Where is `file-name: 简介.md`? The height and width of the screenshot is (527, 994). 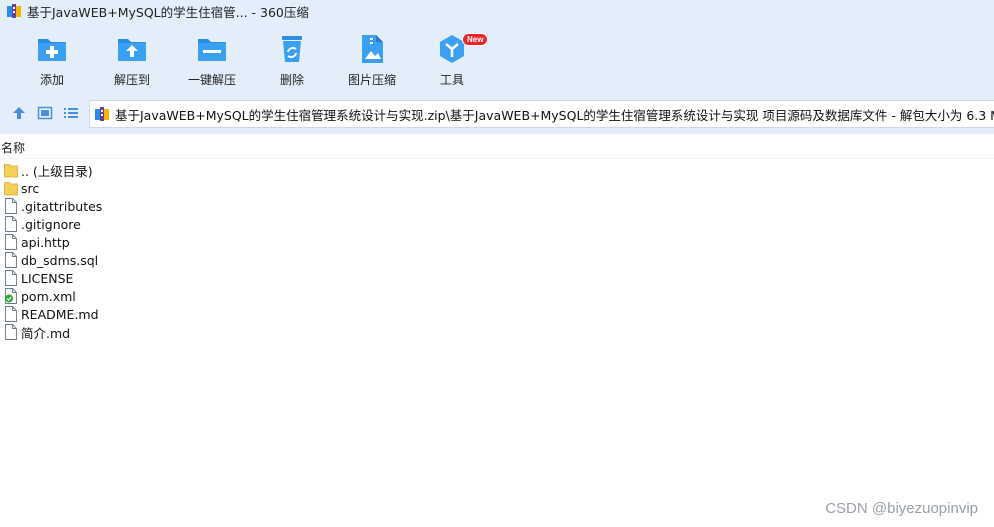 file-name: 简介.md is located at coordinates (46, 333).